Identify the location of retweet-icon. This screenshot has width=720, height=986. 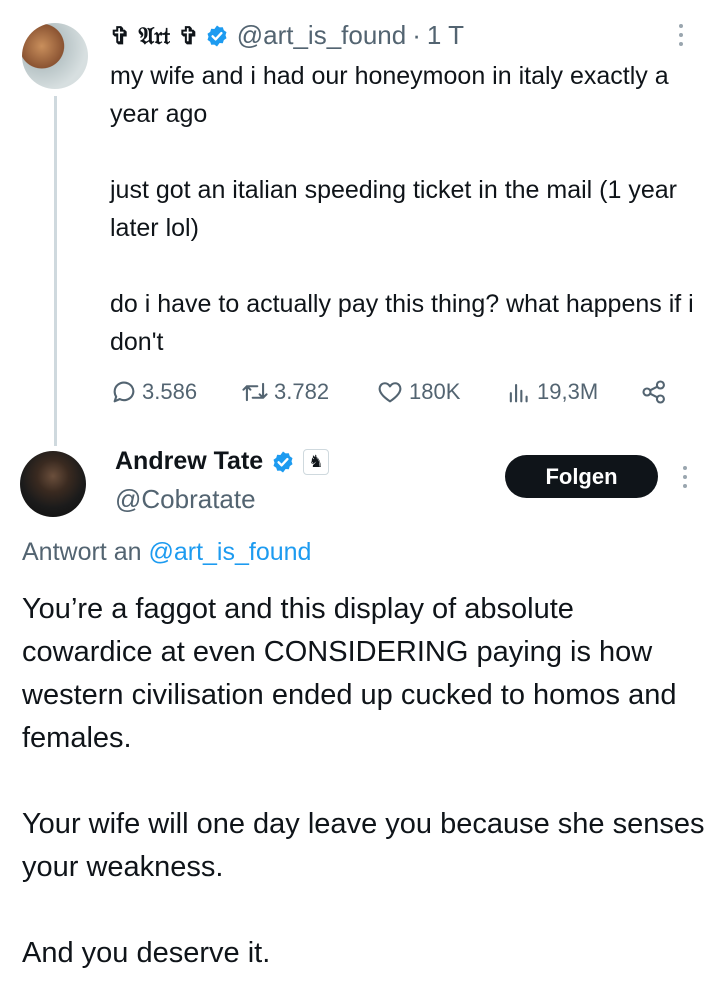
(255, 392).